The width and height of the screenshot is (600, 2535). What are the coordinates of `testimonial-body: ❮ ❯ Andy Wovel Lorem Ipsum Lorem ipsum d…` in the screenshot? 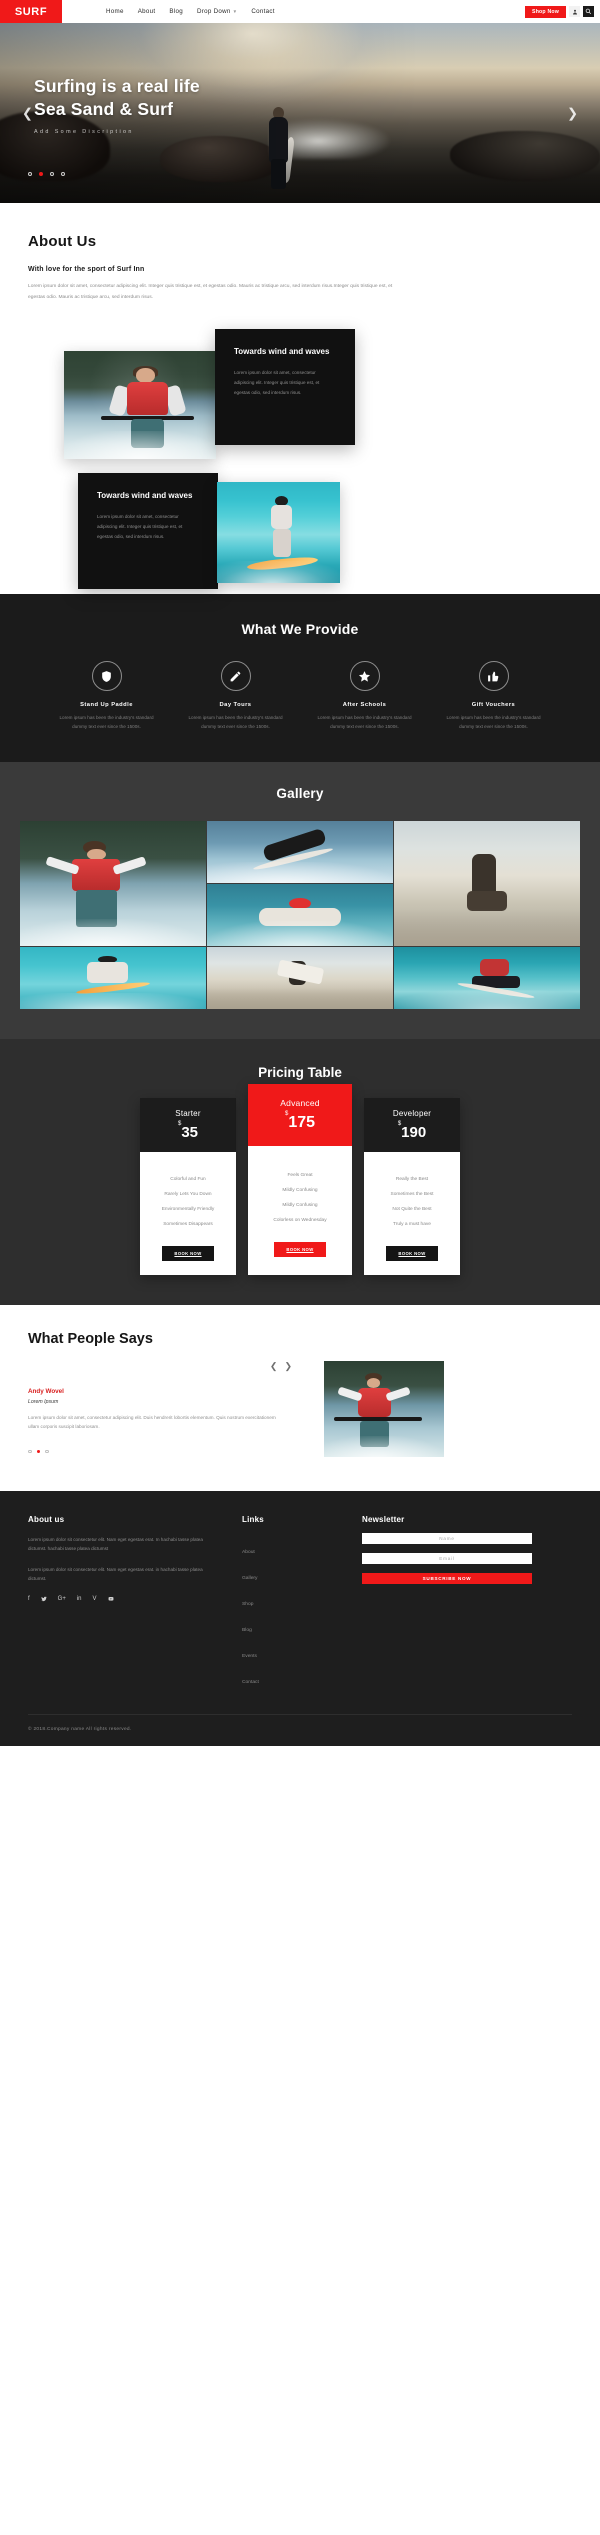 It's located at (300, 1409).